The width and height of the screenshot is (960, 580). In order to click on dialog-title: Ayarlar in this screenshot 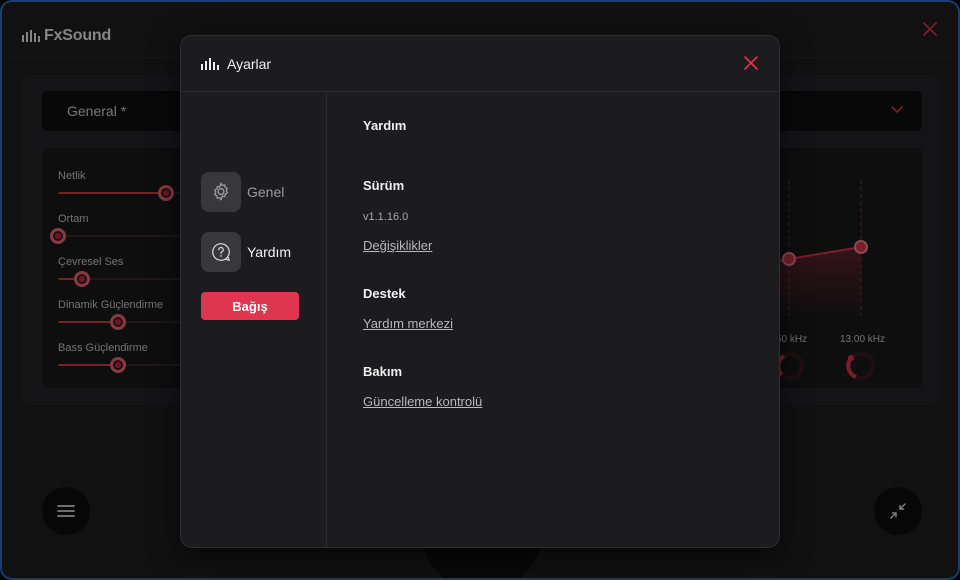, I will do `click(249, 64)`.